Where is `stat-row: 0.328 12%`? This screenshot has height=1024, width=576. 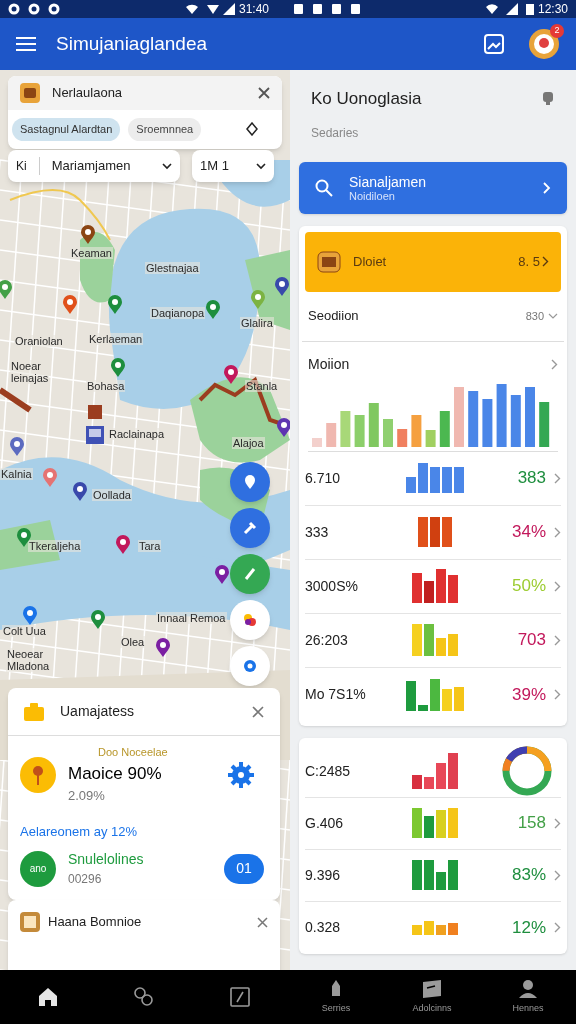
stat-row: 0.328 12% is located at coordinates (433, 927).